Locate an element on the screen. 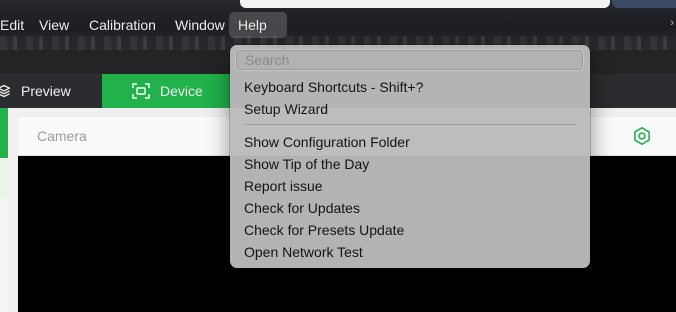 This screenshot has width=676, height=312. tab-device-label: Device is located at coordinates (181, 91).